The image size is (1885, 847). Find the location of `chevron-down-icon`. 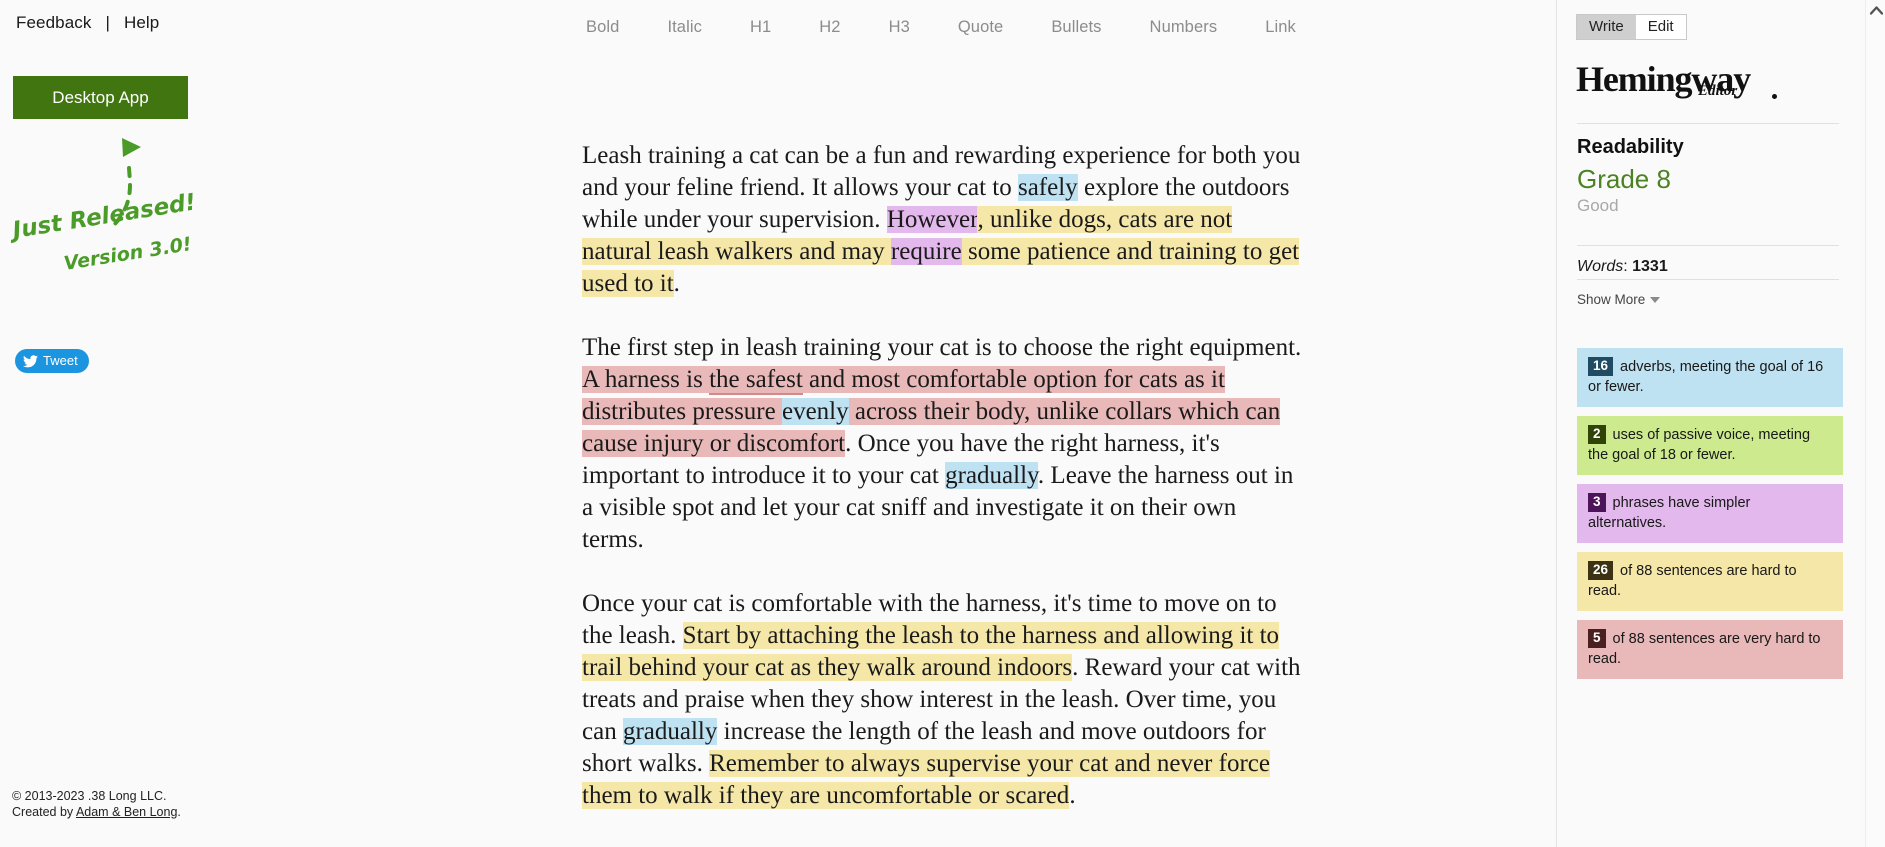

chevron-down-icon is located at coordinates (1655, 299).